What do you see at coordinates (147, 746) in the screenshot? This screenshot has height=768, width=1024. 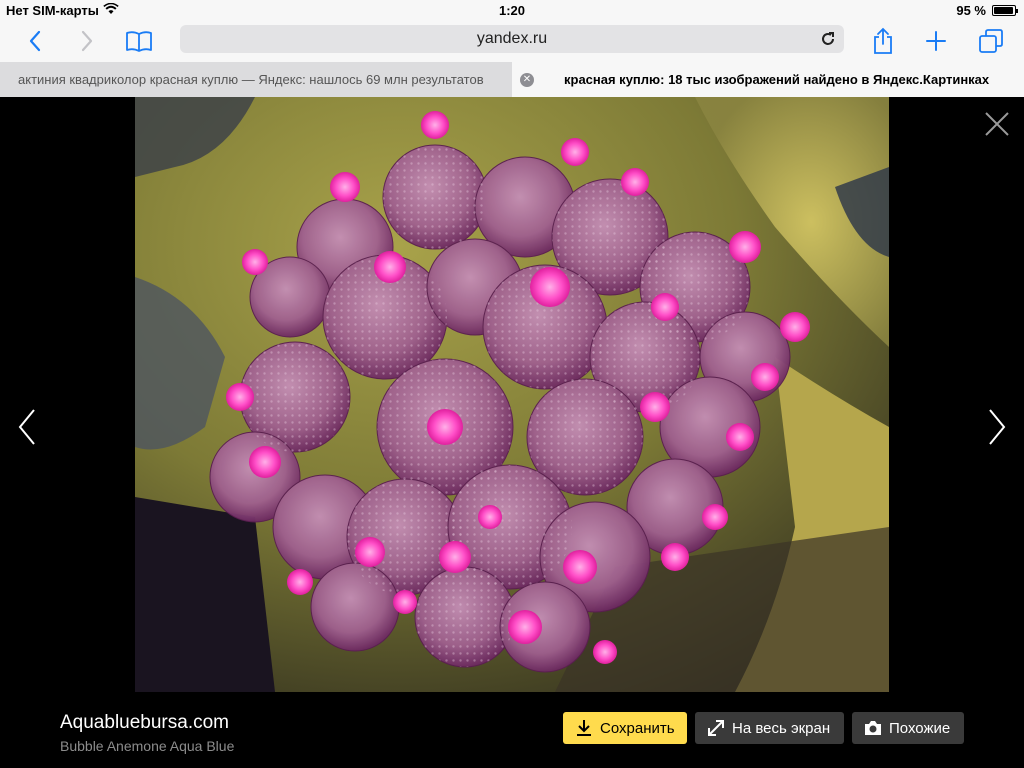 I see `image-title: Bubble Anemone Aqua Blue` at bounding box center [147, 746].